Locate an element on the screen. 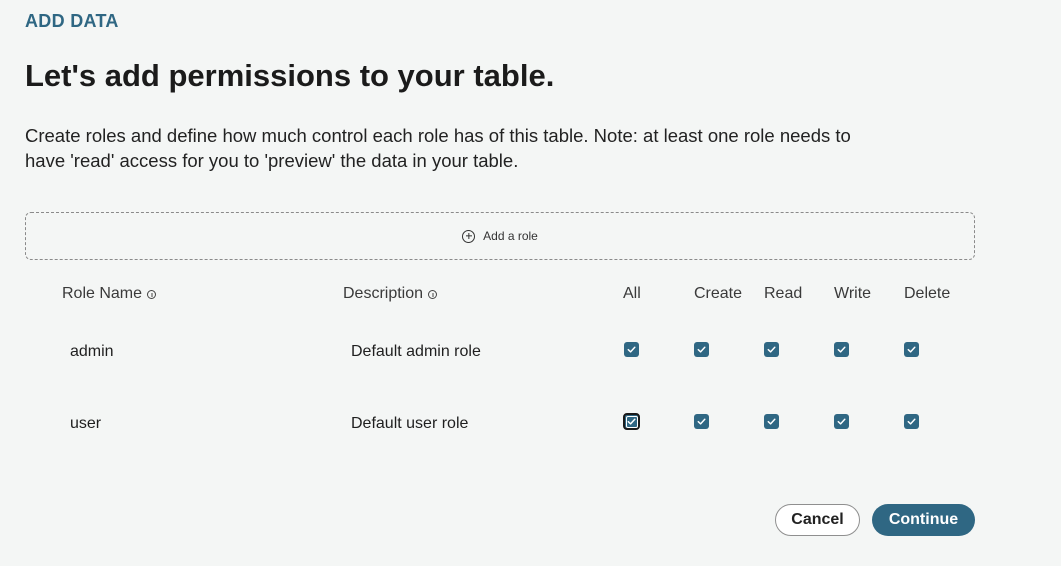  column-header-role-name: Role Name is located at coordinates (109, 294).